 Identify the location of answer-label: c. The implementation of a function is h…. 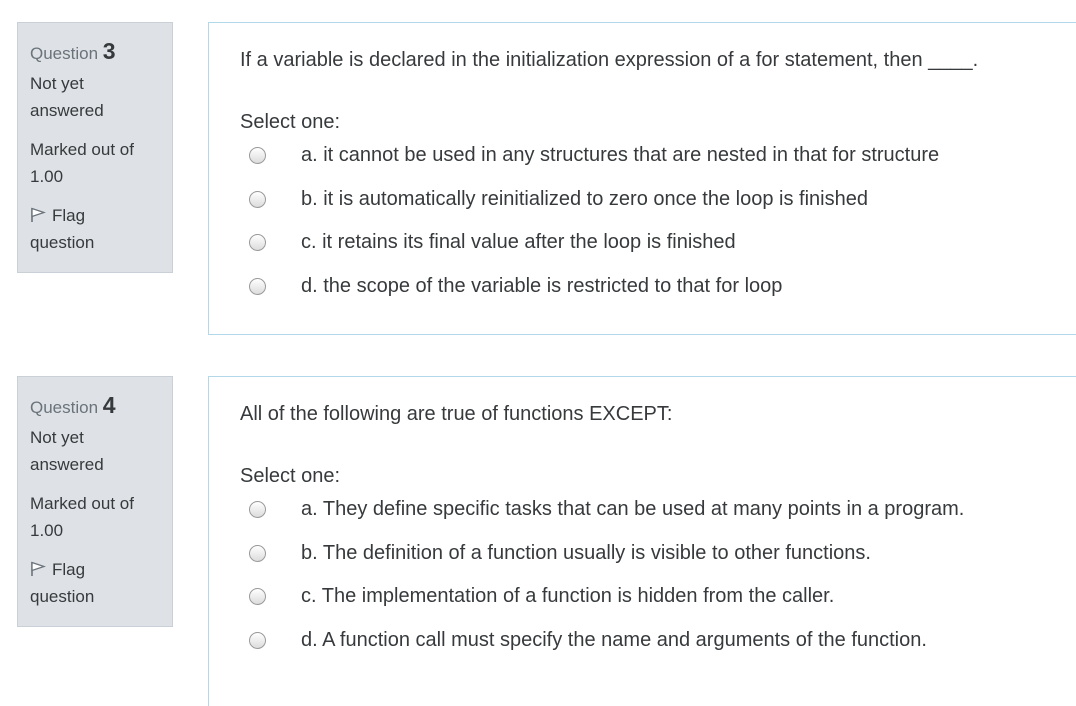
(567, 596).